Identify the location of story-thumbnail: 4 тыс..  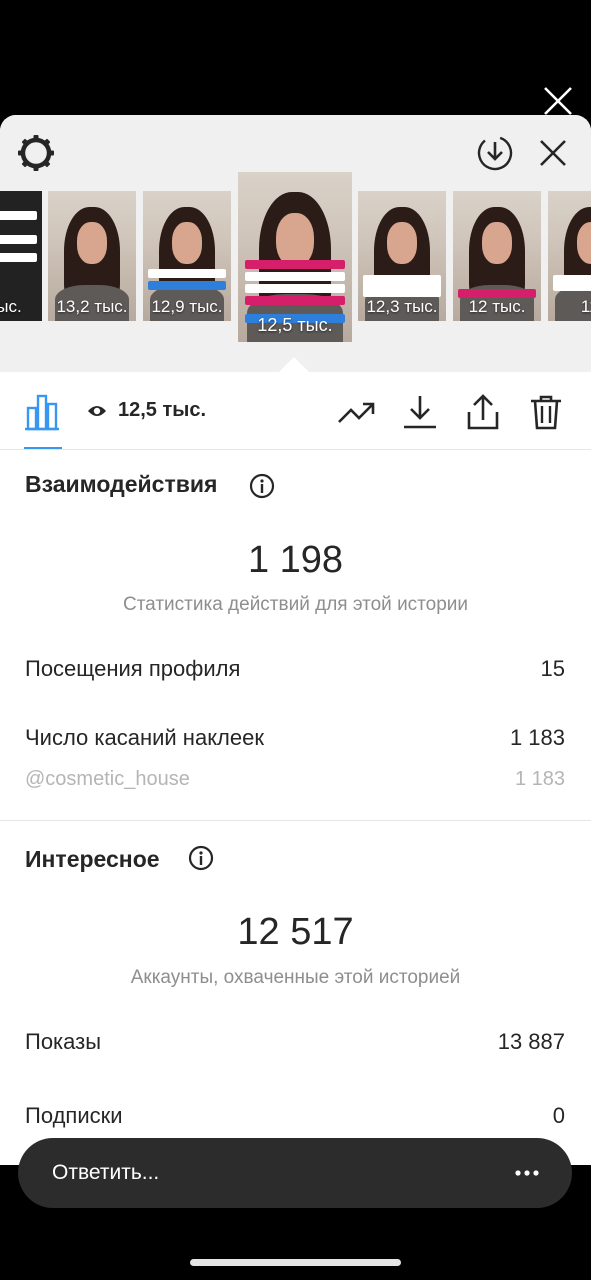
(21, 256).